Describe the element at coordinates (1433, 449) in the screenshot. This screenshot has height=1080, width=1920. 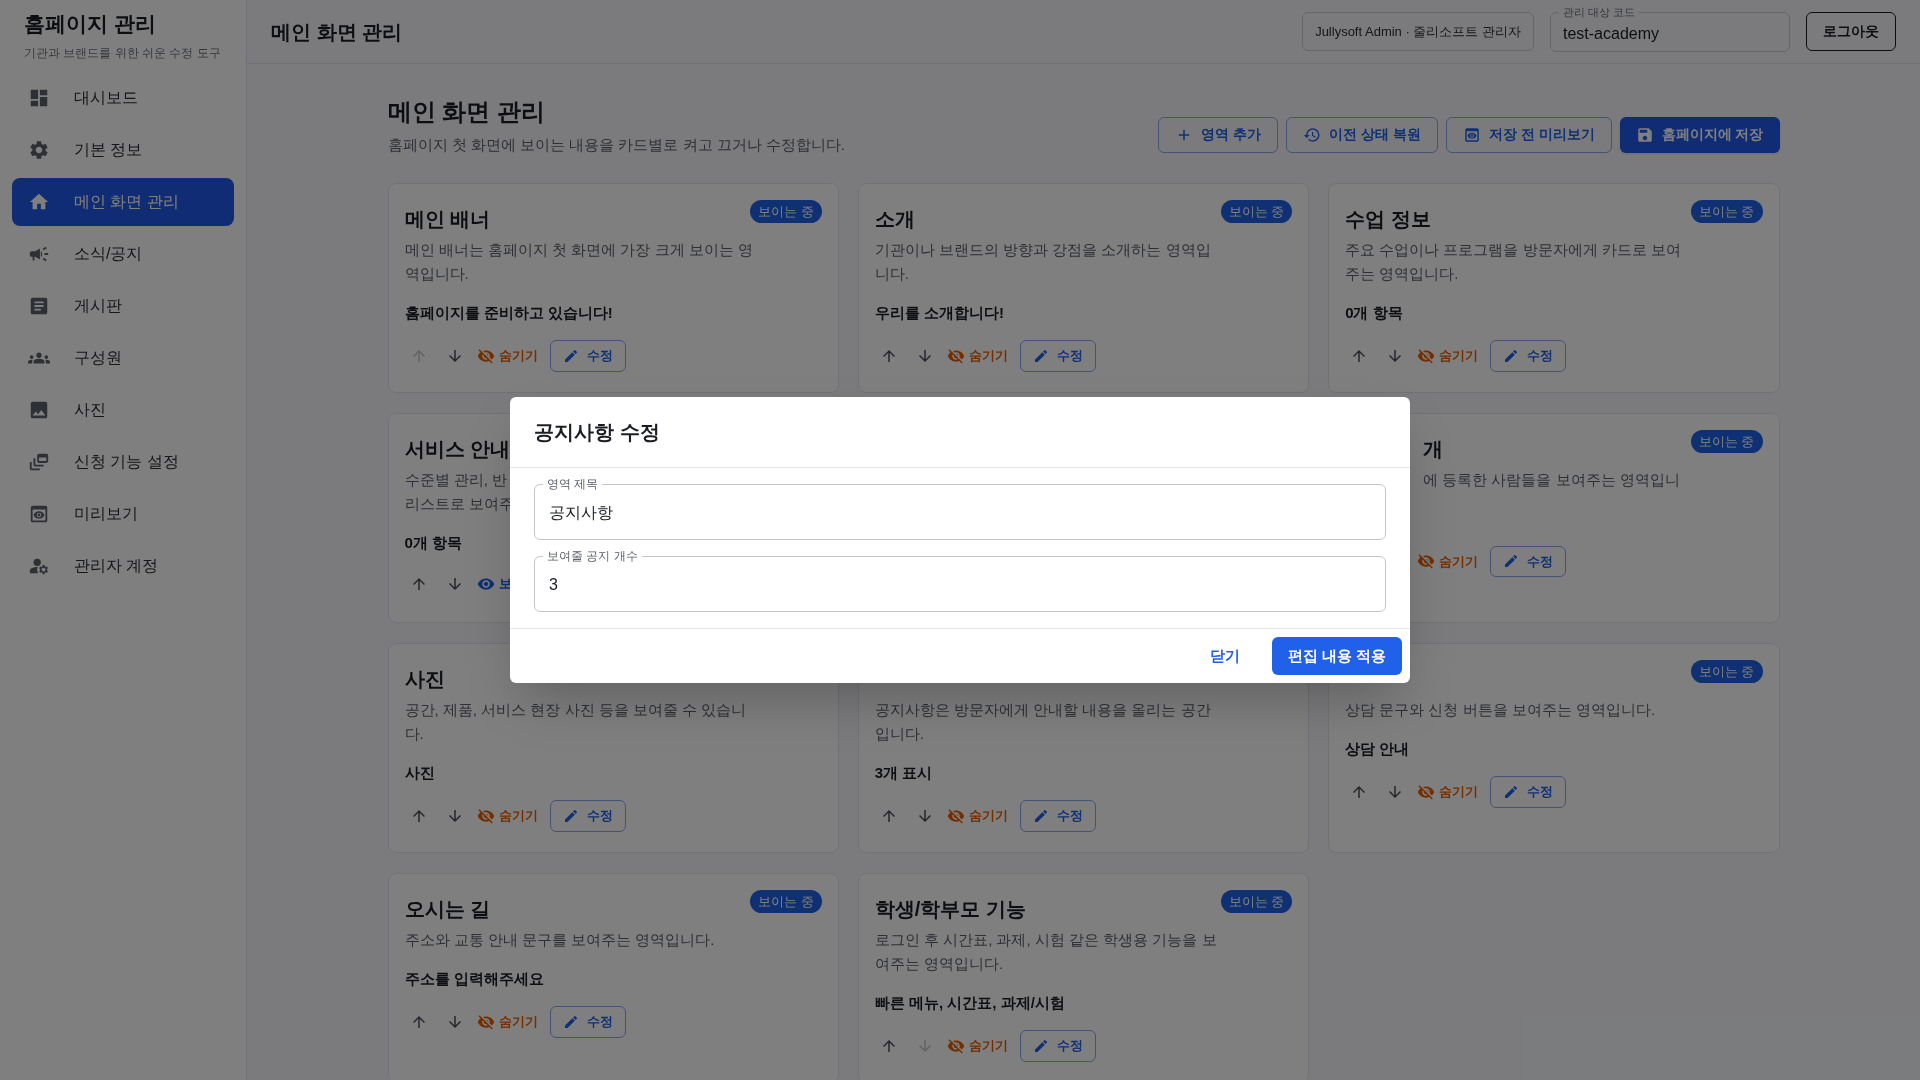
I see `card-title: 개` at that location.